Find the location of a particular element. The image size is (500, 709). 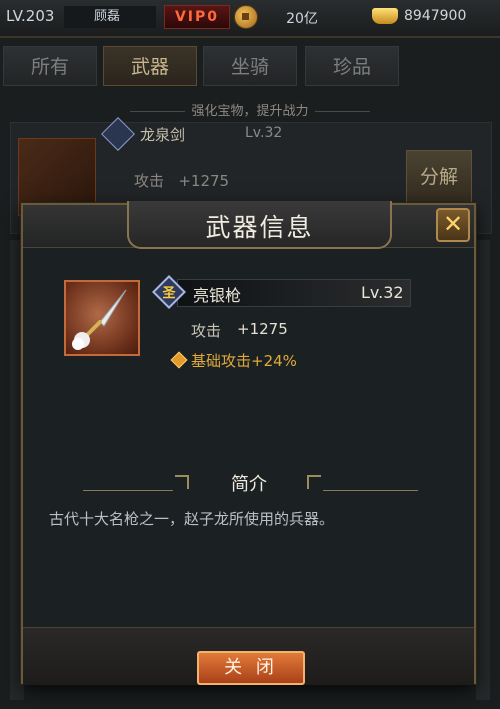

dialog-title: 武器信息 is located at coordinates (259, 227).